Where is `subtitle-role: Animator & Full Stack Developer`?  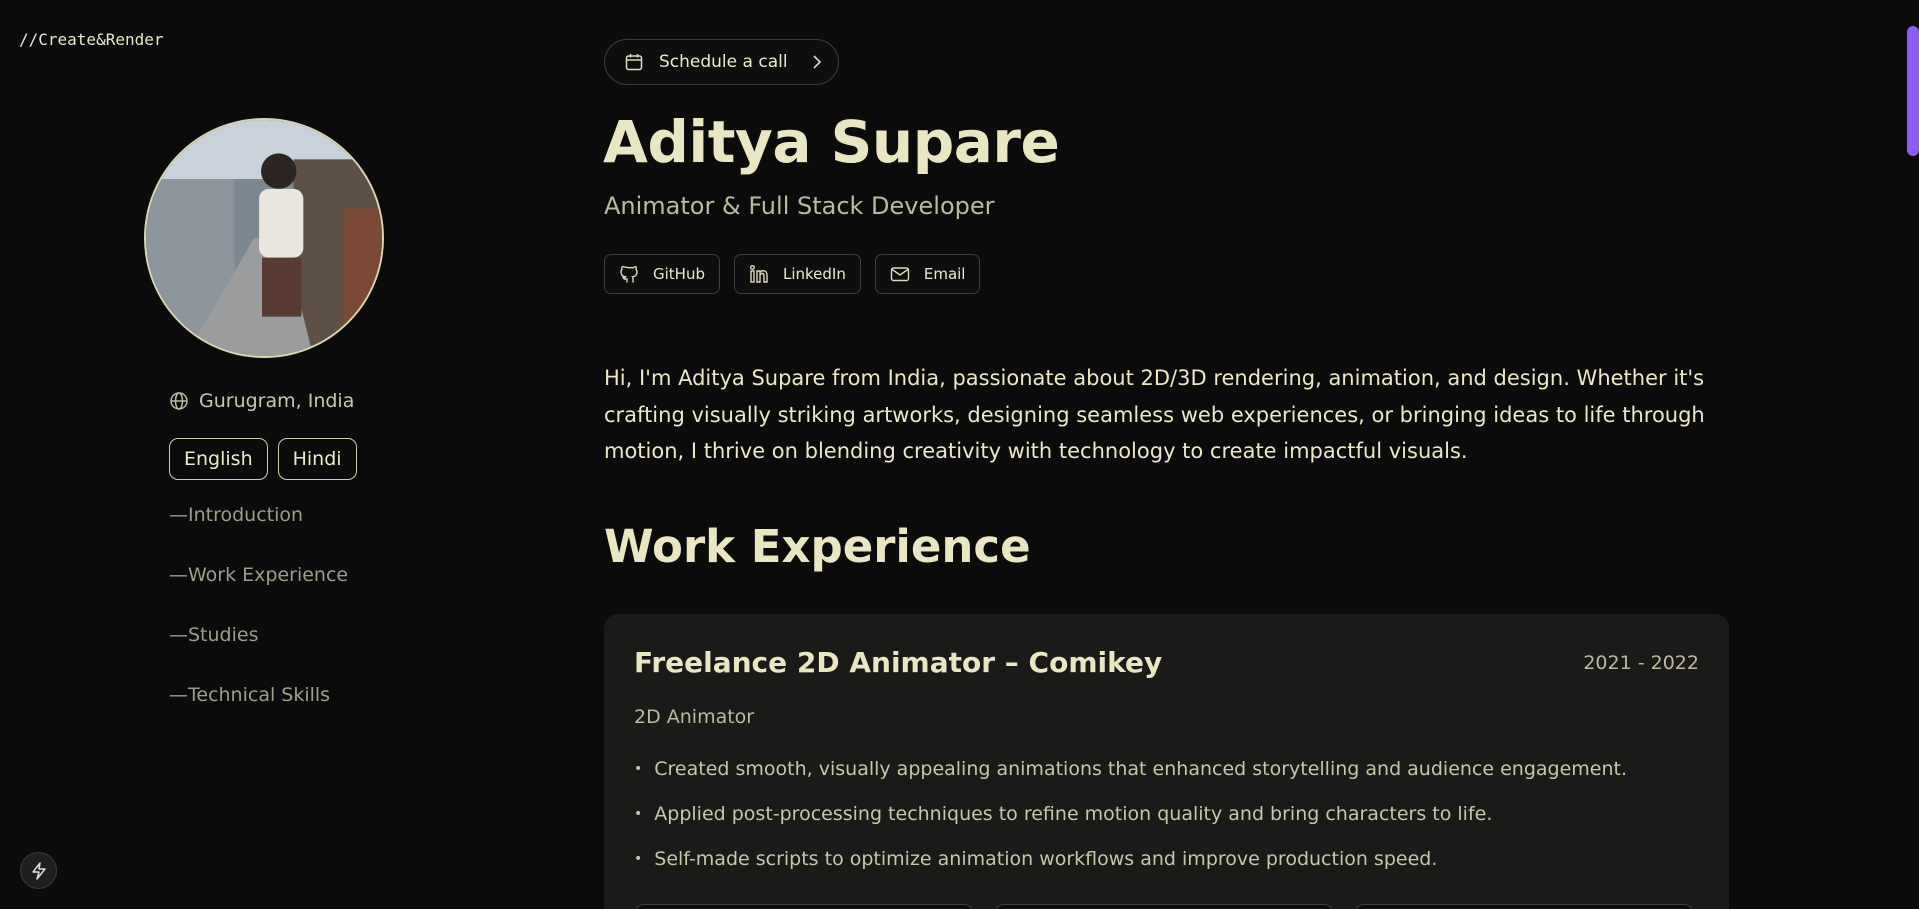
subtitle-role: Animator & Full Stack Developer is located at coordinates (799, 206).